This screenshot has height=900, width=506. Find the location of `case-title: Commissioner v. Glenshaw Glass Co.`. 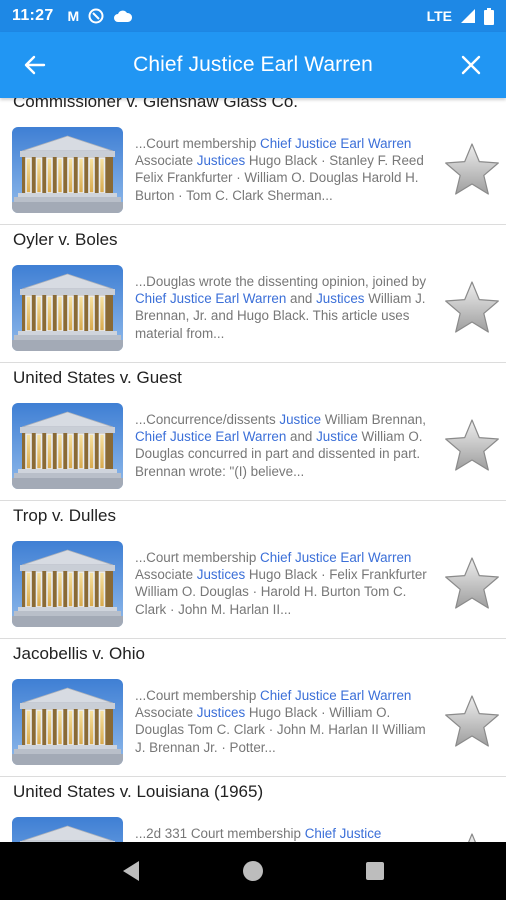

case-title: Commissioner v. Glenshaw Glass Co. is located at coordinates (253, 106).